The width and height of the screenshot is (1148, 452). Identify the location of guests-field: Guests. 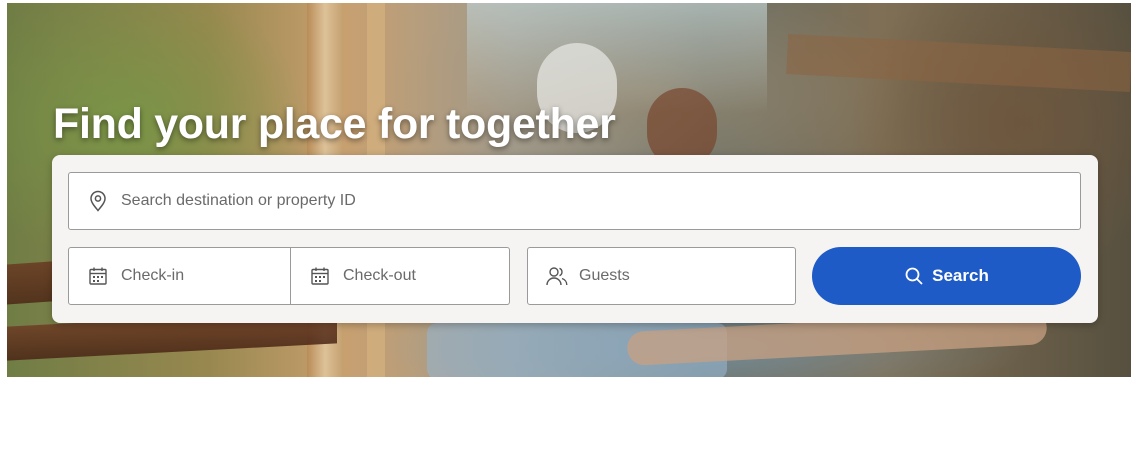
(661, 276).